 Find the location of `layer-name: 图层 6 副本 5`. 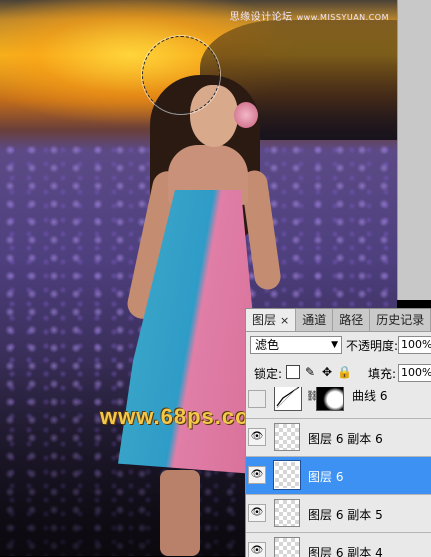

layer-name: 图层 6 副本 5 is located at coordinates (345, 515).